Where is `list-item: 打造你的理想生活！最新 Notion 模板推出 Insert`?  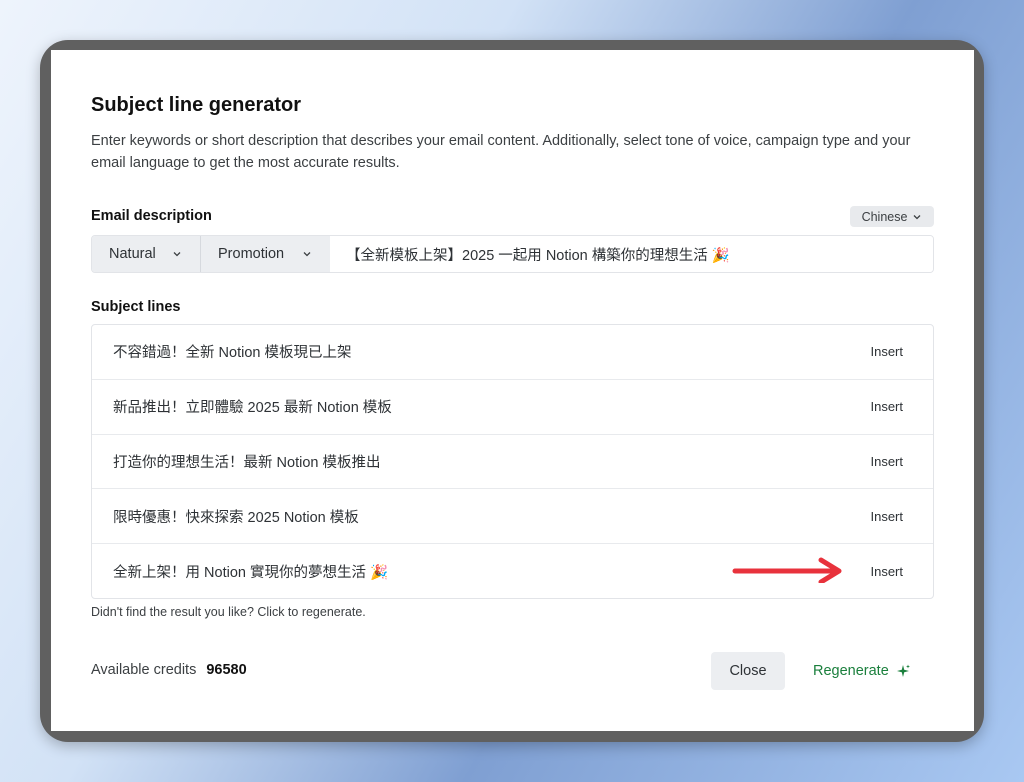
list-item: 打造你的理想生活！最新 Notion 模板推出 Insert is located at coordinates (512, 462).